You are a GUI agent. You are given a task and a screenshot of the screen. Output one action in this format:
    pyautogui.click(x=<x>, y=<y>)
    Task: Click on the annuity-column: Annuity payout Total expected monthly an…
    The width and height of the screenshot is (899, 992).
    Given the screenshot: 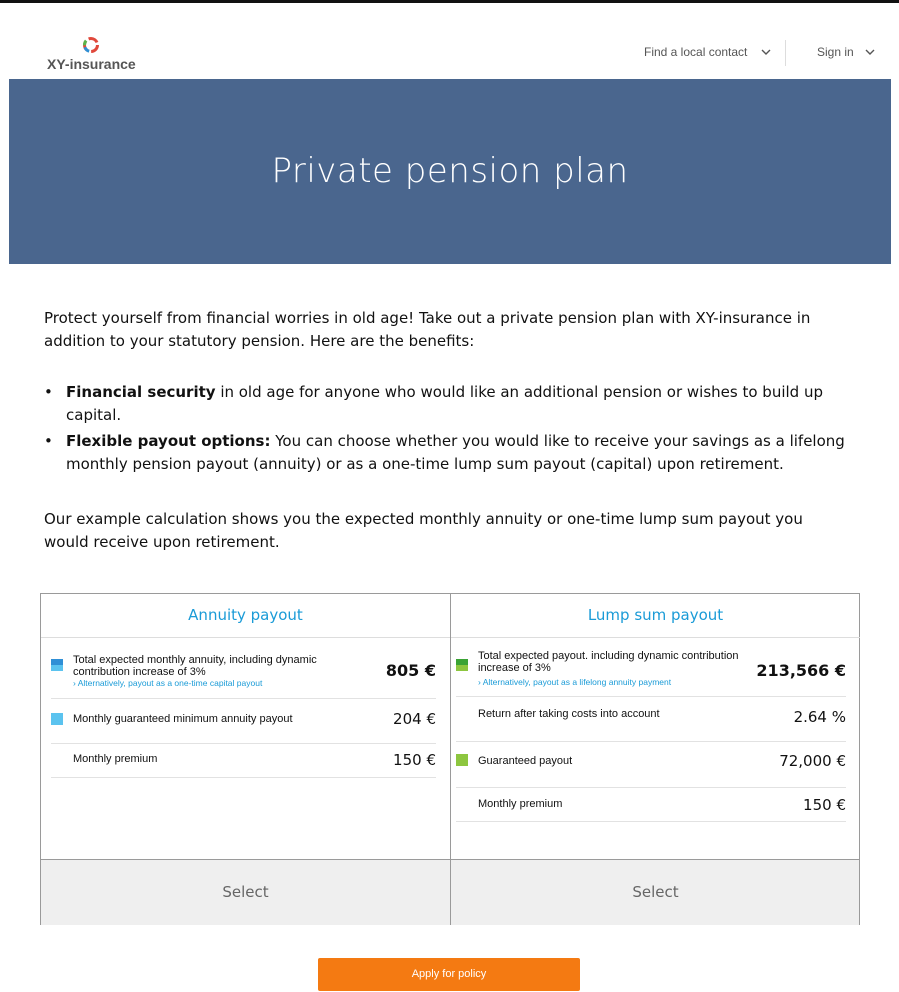 What is the action you would take?
    pyautogui.click(x=246, y=726)
    